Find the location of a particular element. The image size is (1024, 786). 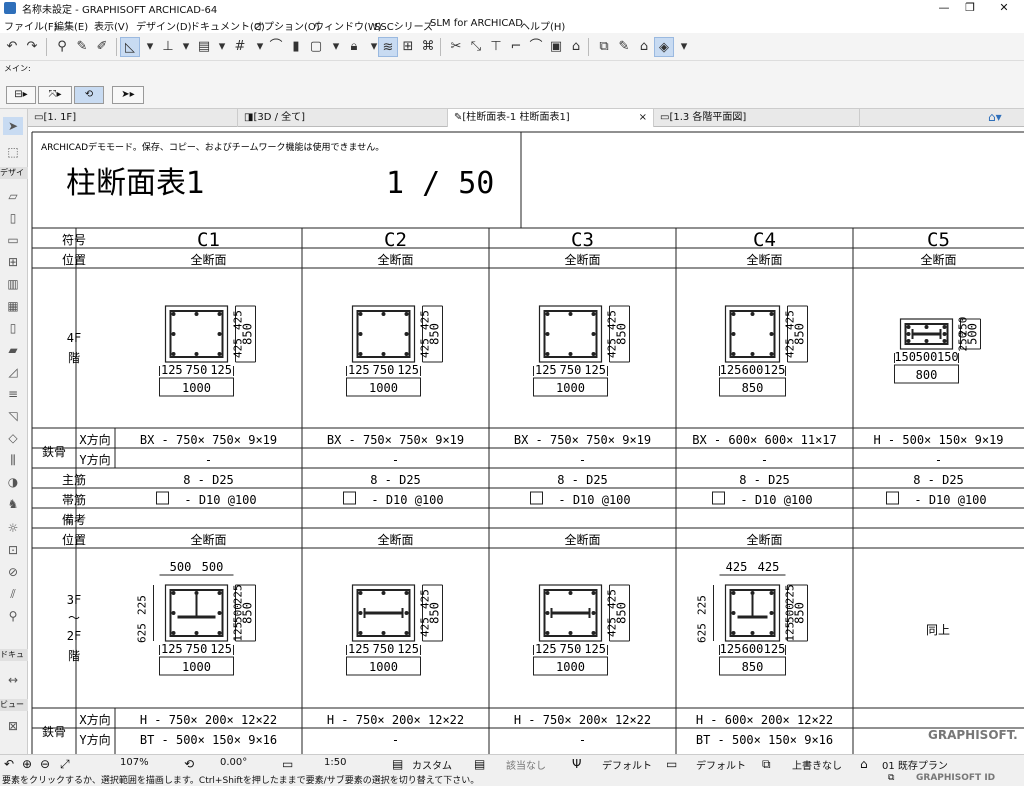

marquee-icon: ▮ is located at coordinates (296, 47).